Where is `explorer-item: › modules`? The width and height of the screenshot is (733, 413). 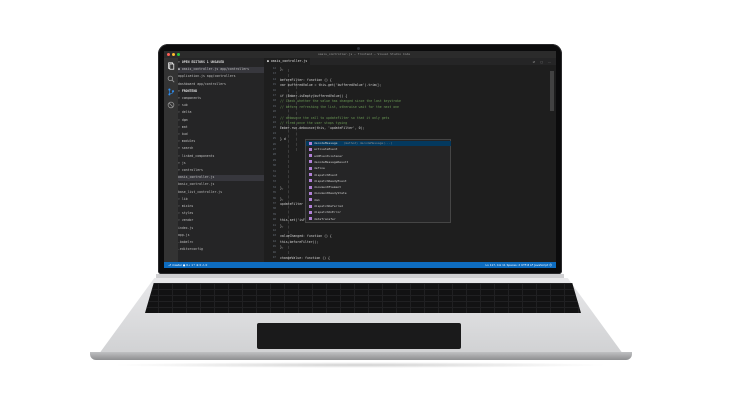
explorer-item: › modules is located at coordinates (221, 142).